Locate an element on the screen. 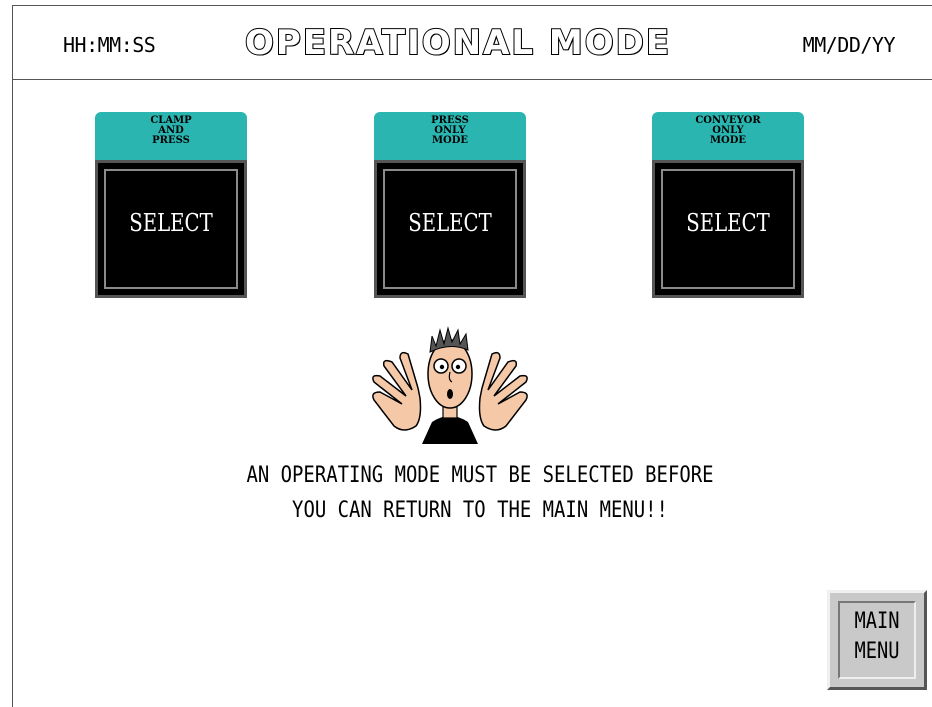 The height and width of the screenshot is (707, 932). select-press-only-button: SELECT is located at coordinates (450, 229).